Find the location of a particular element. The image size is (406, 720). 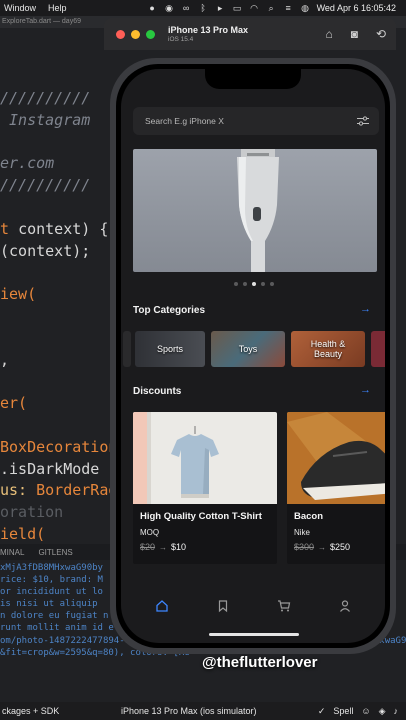

code-line: BoxDecoration is located at coordinates (58, 448).